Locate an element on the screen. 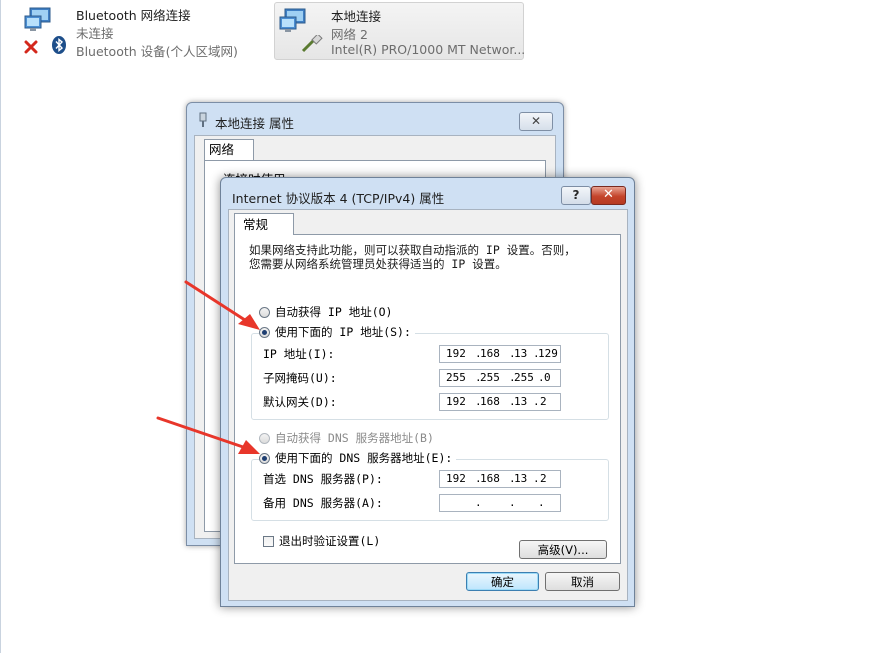  validate-label: 退出时验证设置(L) is located at coordinates (330, 541).